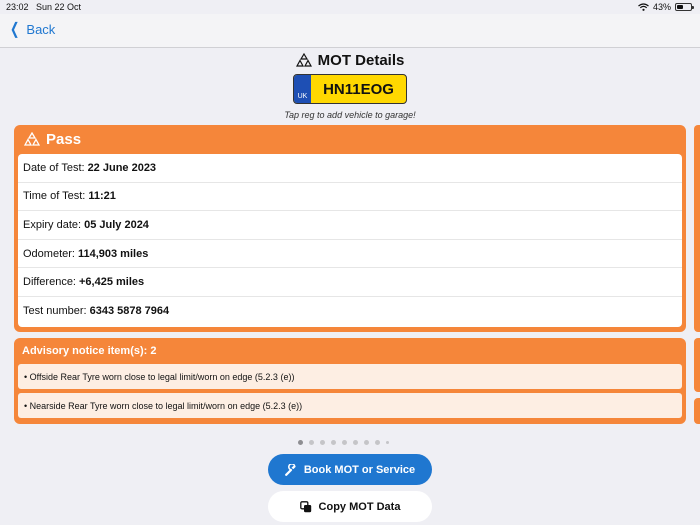 The width and height of the screenshot is (700, 525). Describe the element at coordinates (54, 167) in the screenshot. I see `detail-label: Date of Test:` at that location.